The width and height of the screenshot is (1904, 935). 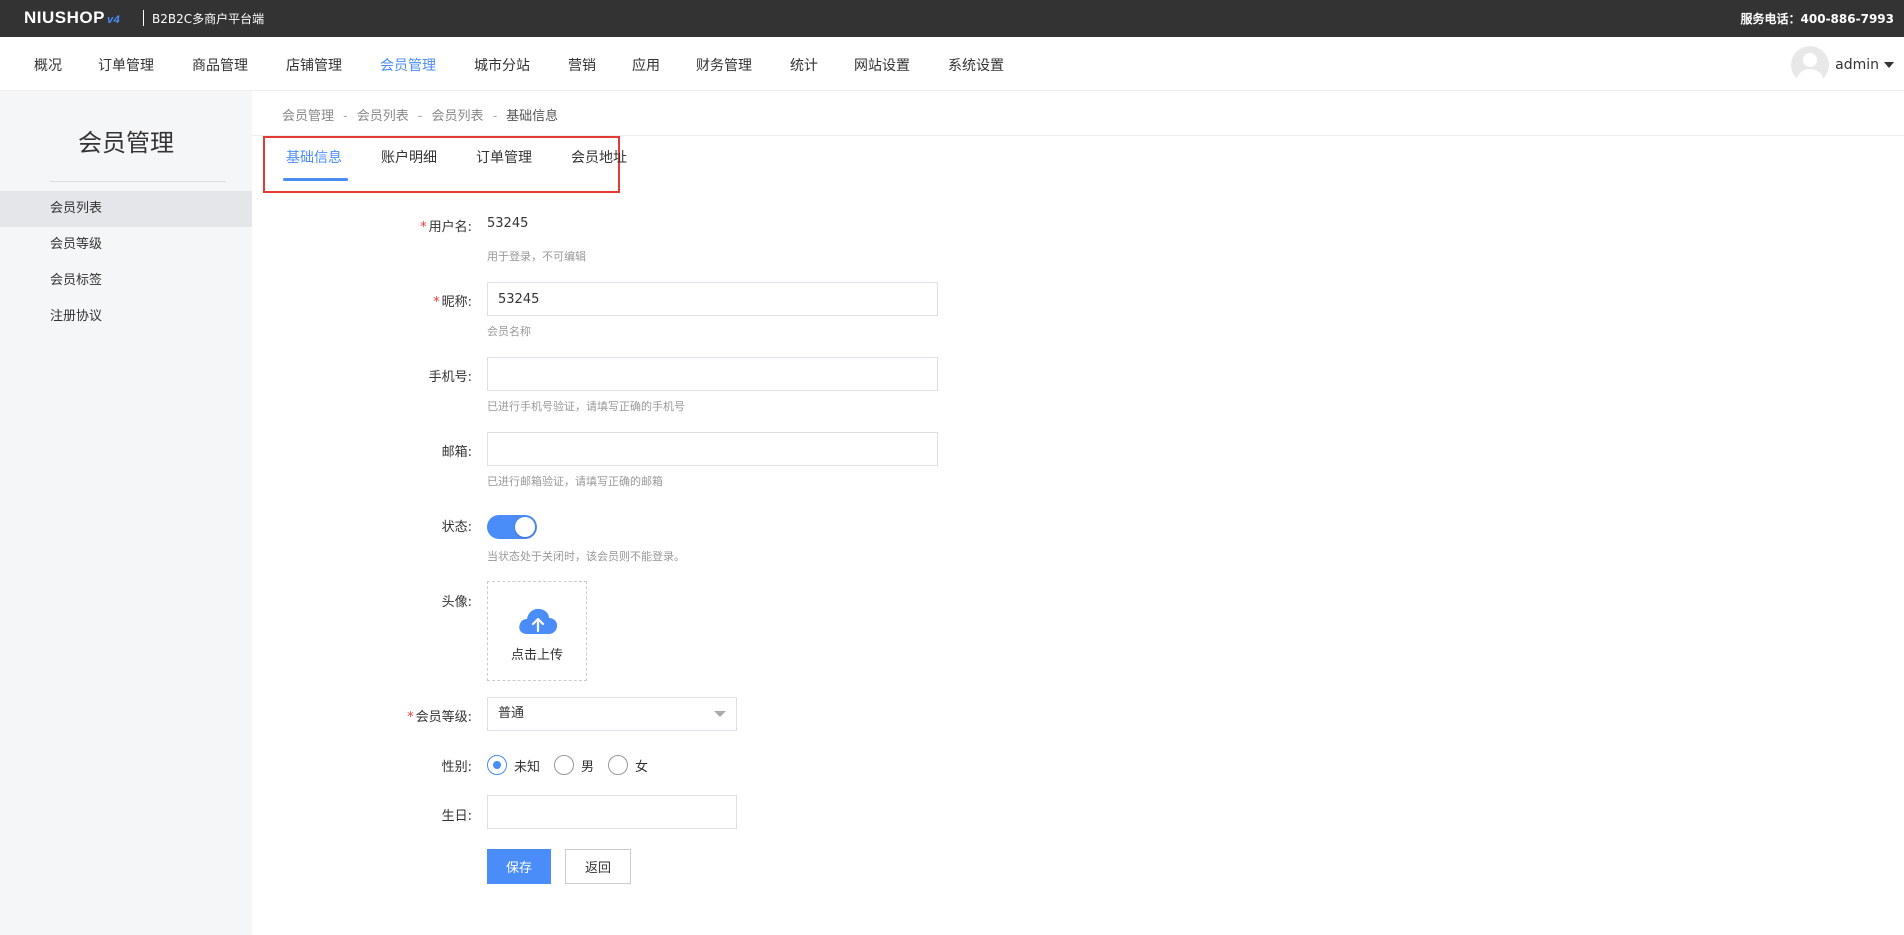 What do you see at coordinates (314, 157) in the screenshot?
I see `tab-basic-info: 基础信息` at bounding box center [314, 157].